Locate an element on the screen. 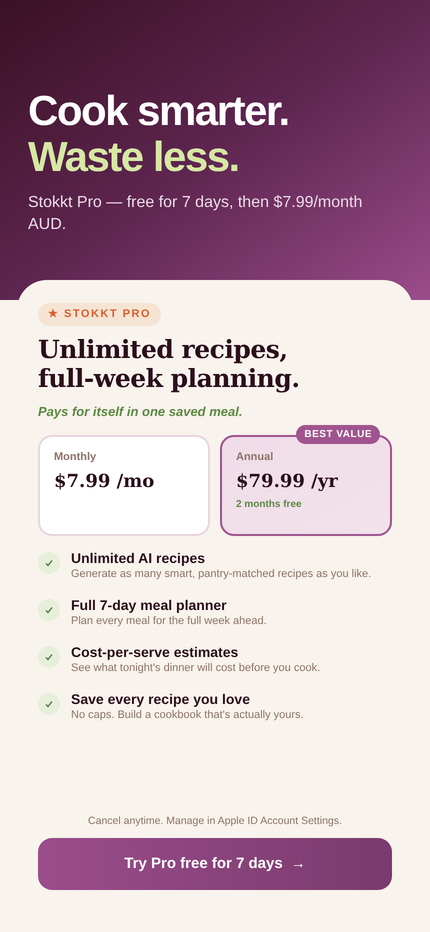  feature-description: Generate as many smart, pantry-matched recipes as you like. is located at coordinates (221, 574).